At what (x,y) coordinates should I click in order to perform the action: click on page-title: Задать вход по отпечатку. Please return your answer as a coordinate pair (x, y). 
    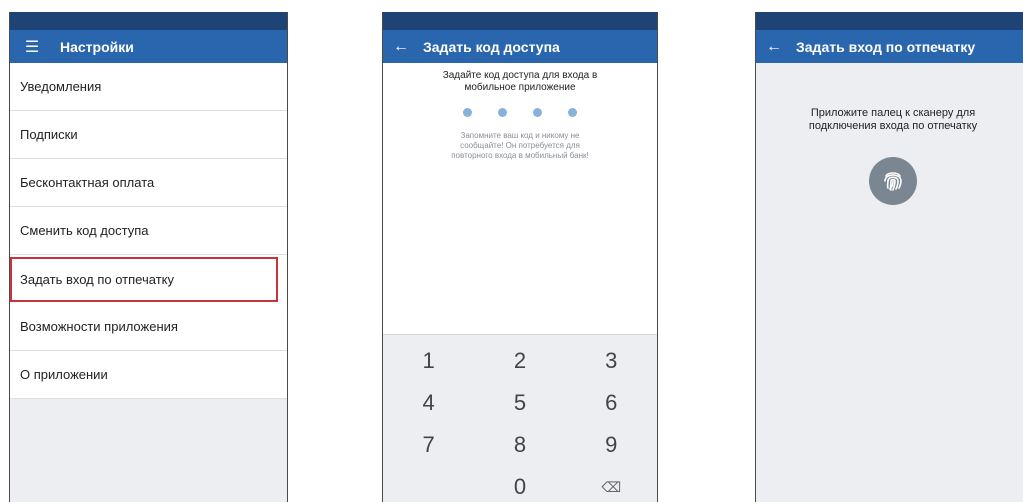
    Looking at the image, I should click on (886, 46).